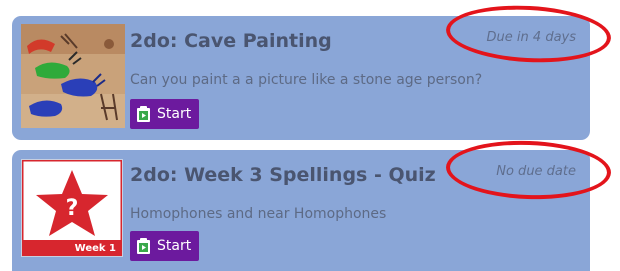  Describe the element at coordinates (283, 175) in the screenshot. I see `assignment-title: 2do: Week 3 Spellings - Quiz` at that location.